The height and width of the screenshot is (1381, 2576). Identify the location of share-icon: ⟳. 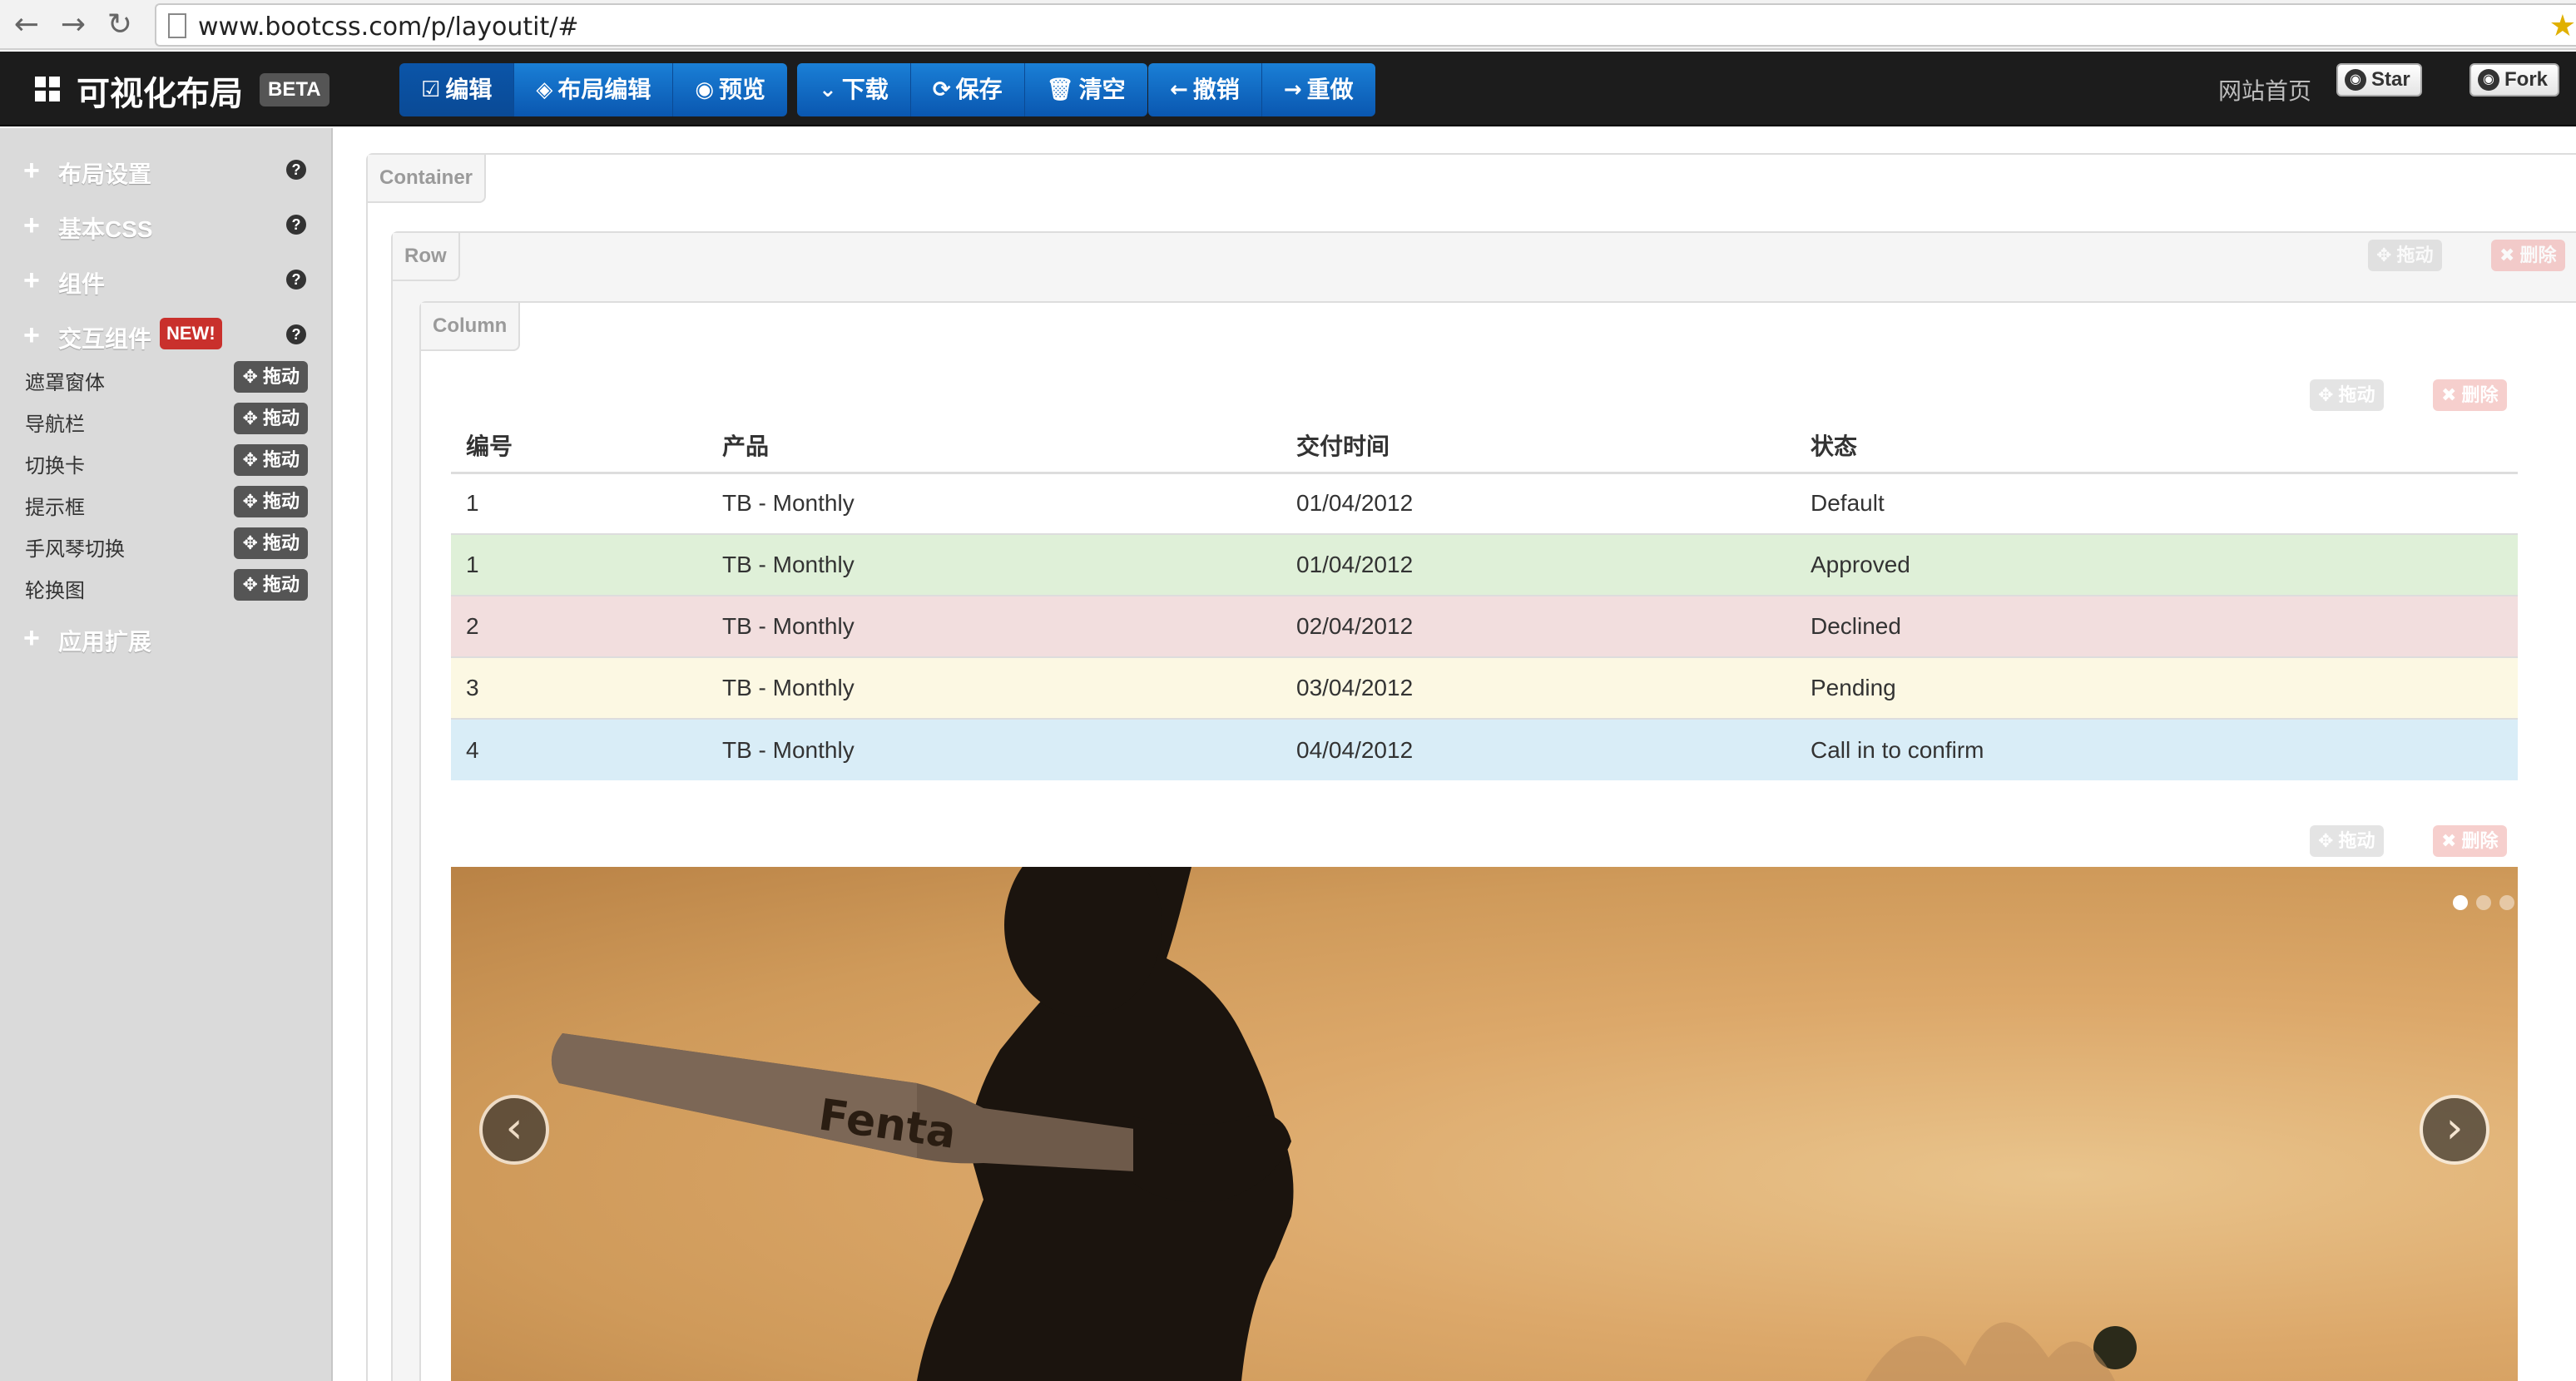
(941, 89).